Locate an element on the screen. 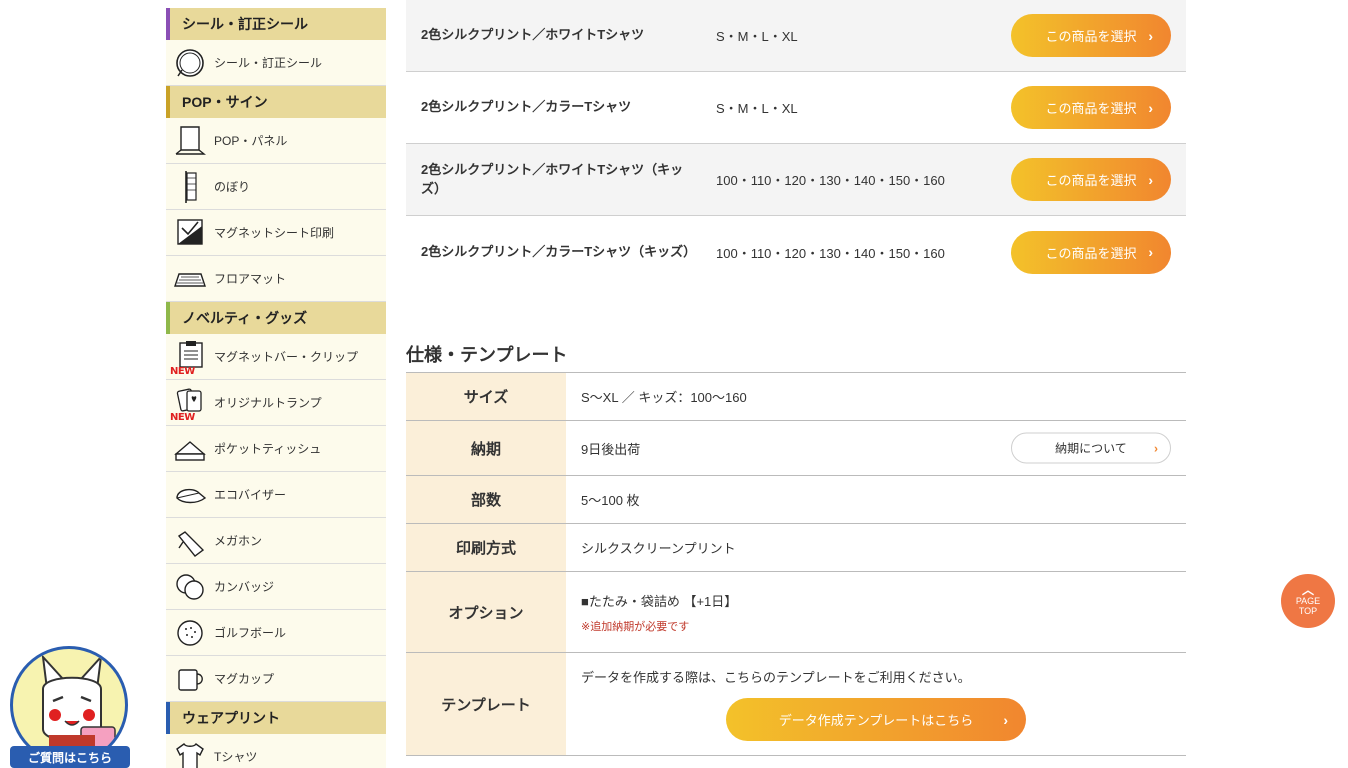 Image resolution: width=1348 pixels, height=768 pixels. sidebar-item-label: オリジナルトランプ is located at coordinates (268, 403).